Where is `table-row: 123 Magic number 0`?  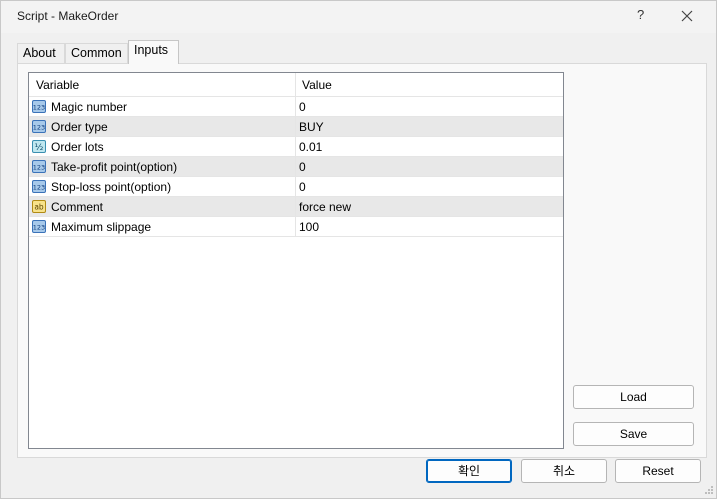
table-row: 123 Magic number 0 is located at coordinates (296, 107).